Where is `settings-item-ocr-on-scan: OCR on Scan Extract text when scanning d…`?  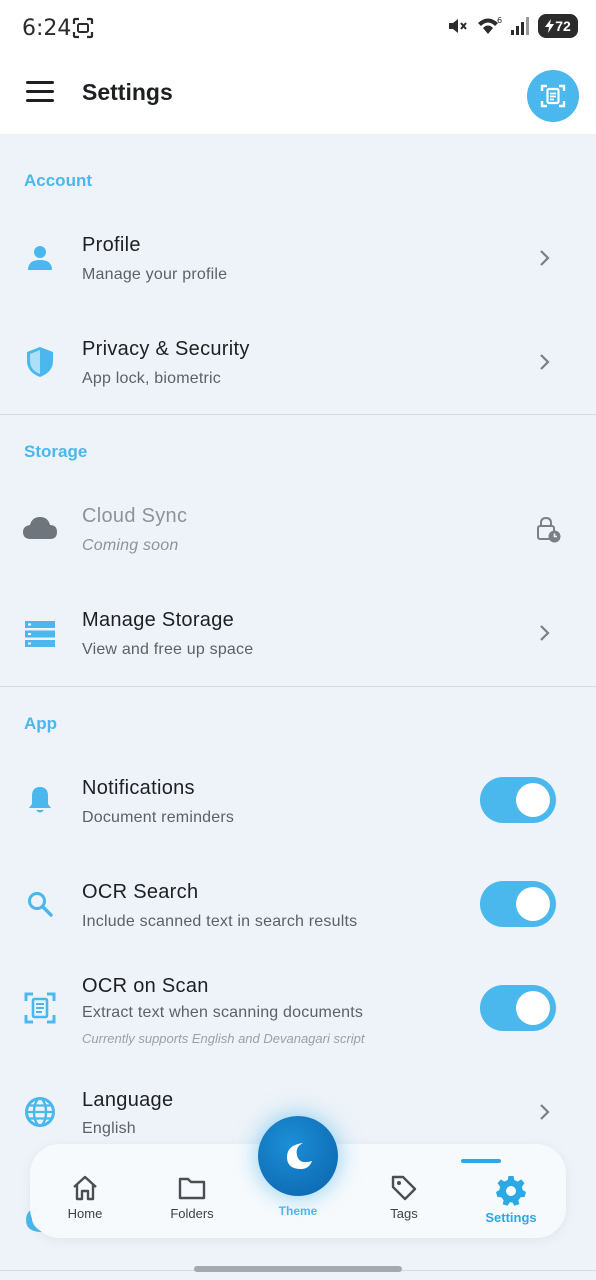 settings-item-ocr-on-scan: OCR on Scan Extract text when scanning d… is located at coordinates (298, 1011).